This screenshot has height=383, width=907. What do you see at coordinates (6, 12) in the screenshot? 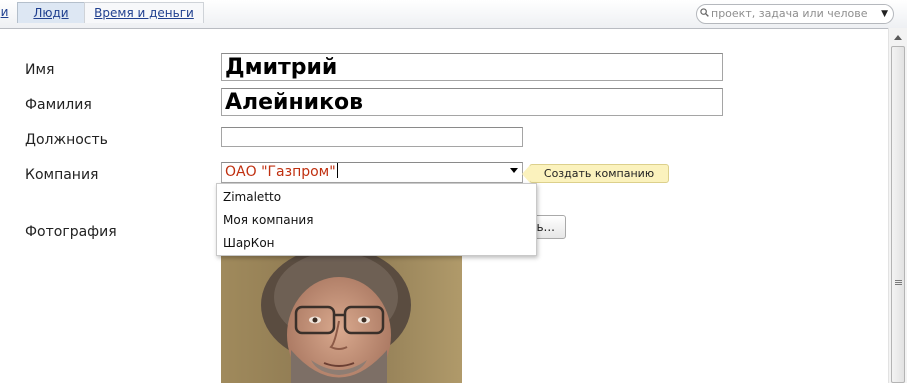
I see `tab-partial: и` at bounding box center [6, 12].